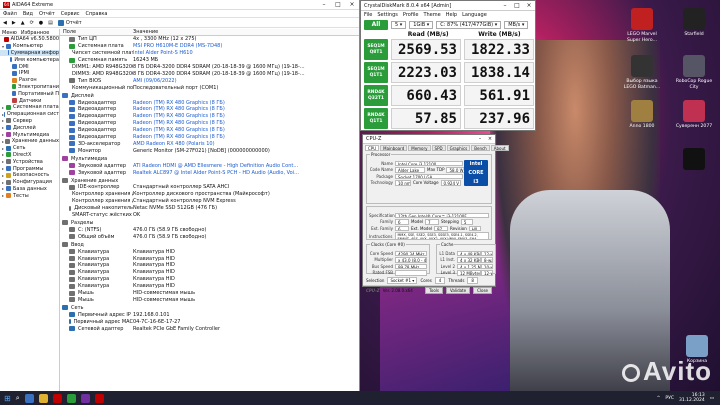  What do you see at coordinates (372, 148) in the screenshot?
I see `cpuz-tab: CPU` at bounding box center [372, 148].